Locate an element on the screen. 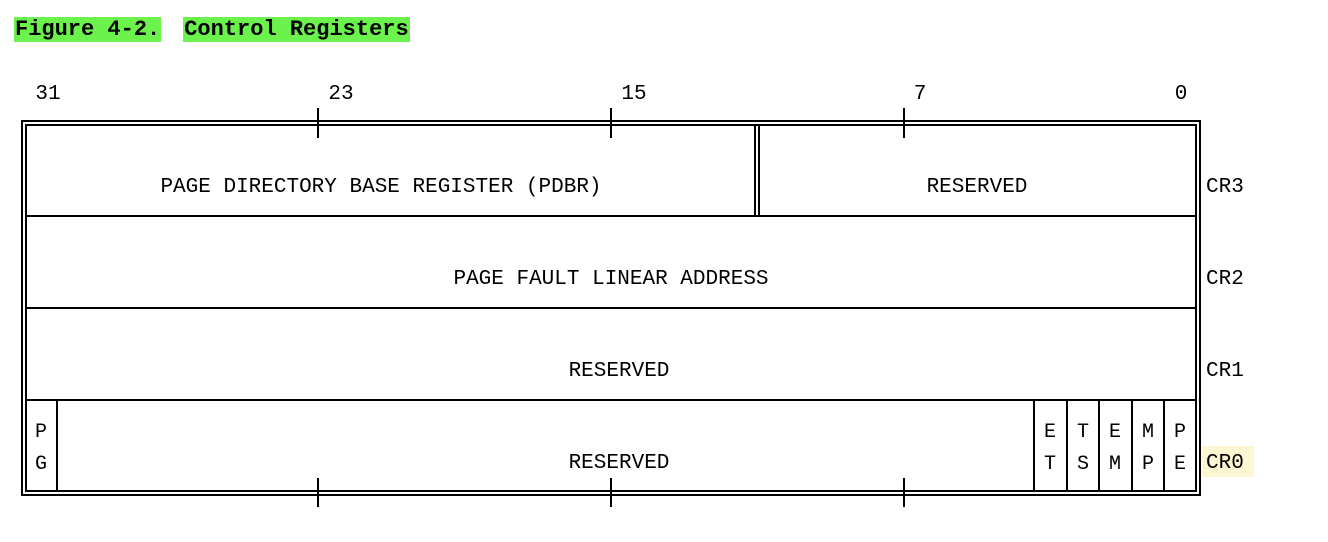 This screenshot has width=1328, height=542. cr0-et-char-2: T is located at coordinates (1050, 464).